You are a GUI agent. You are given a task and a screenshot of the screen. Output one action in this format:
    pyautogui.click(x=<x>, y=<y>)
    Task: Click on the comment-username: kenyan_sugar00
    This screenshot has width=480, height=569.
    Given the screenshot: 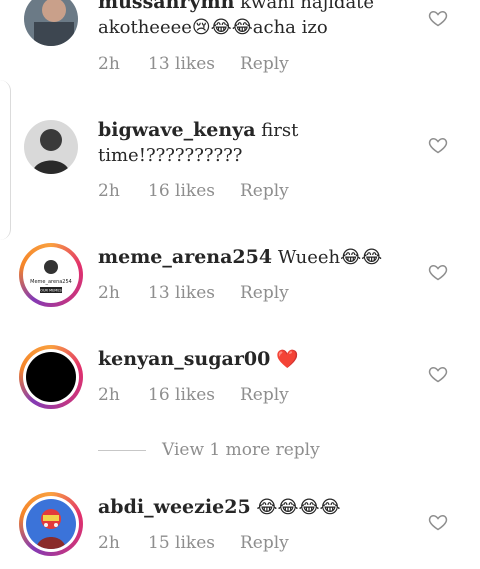 What is the action you would take?
    pyautogui.click(x=184, y=359)
    